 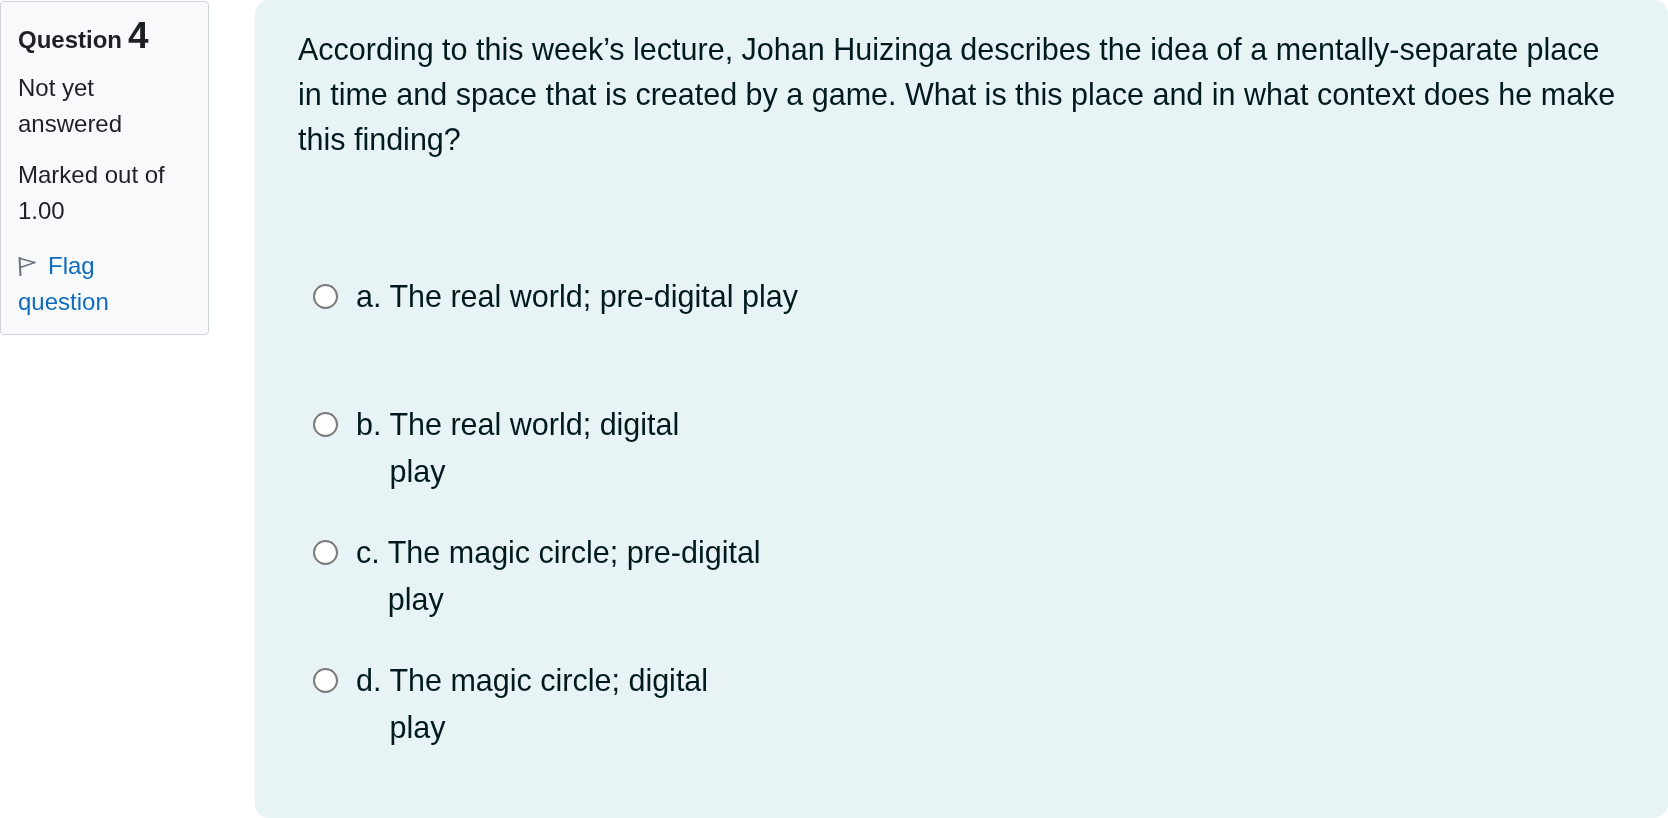 What do you see at coordinates (98, 284) in the screenshot?
I see `flag-question-link: Flag question` at bounding box center [98, 284].